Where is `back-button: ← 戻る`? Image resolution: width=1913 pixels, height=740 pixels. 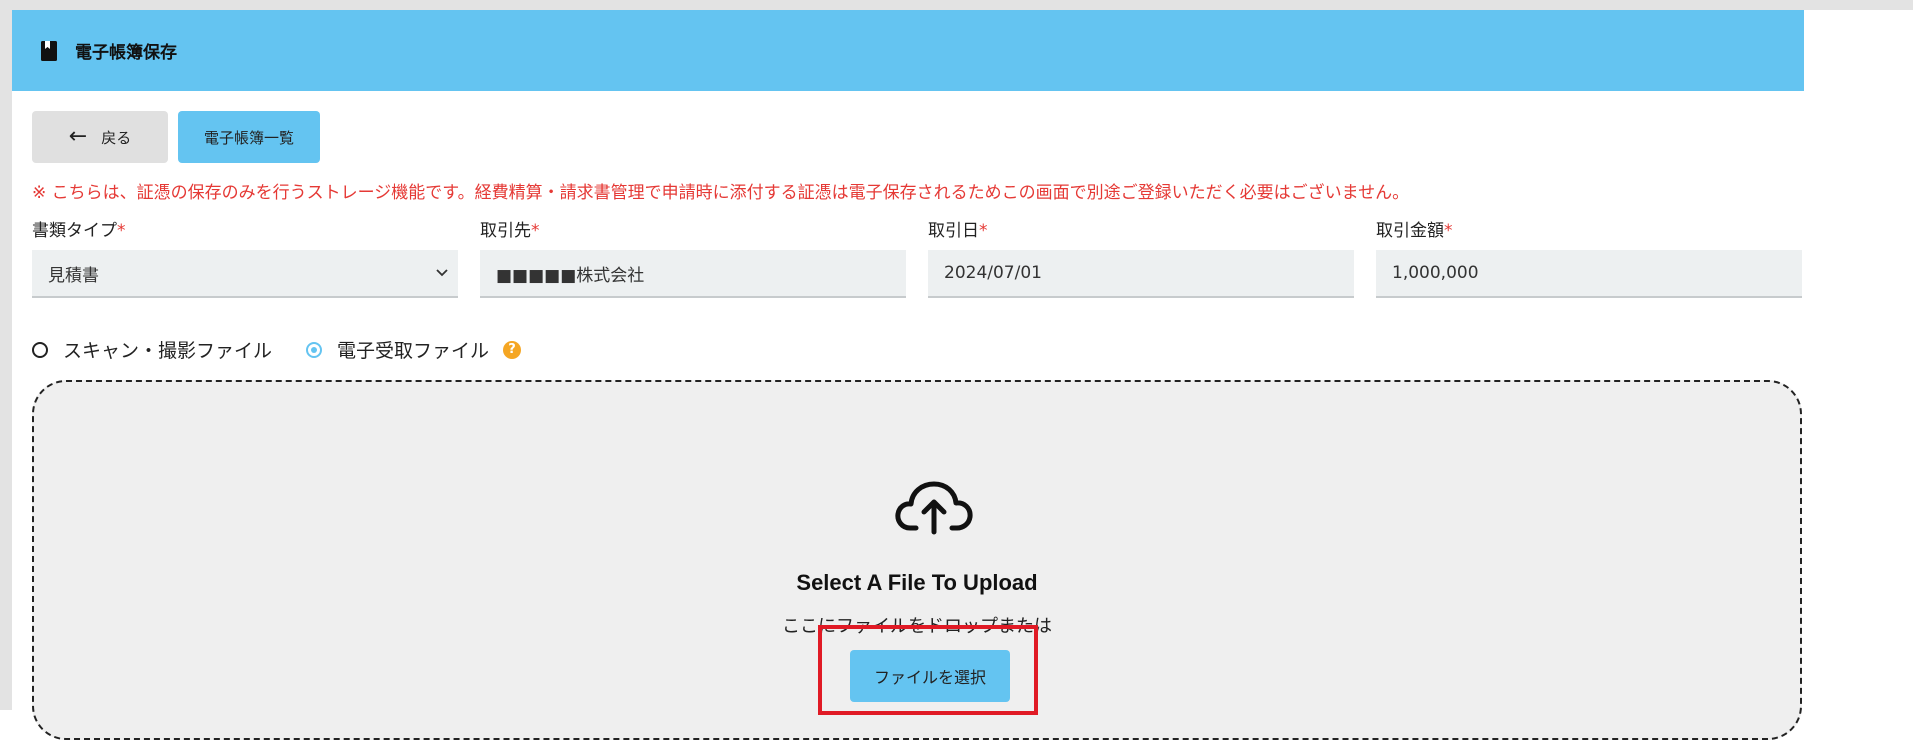
back-button: ← 戻る is located at coordinates (100, 137).